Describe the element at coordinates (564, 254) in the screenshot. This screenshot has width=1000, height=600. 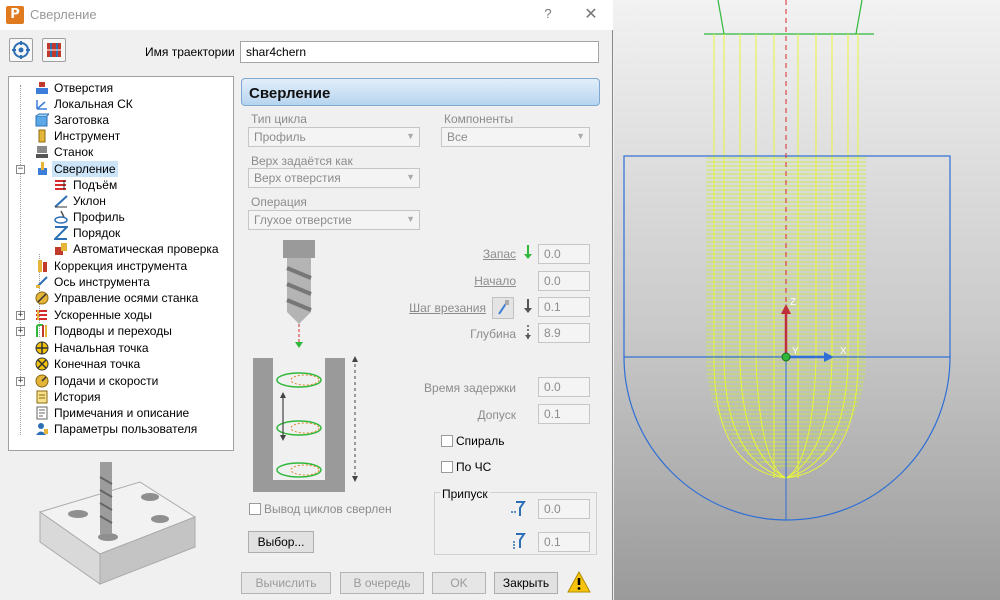
I see `clearance-input: 0.0` at that location.